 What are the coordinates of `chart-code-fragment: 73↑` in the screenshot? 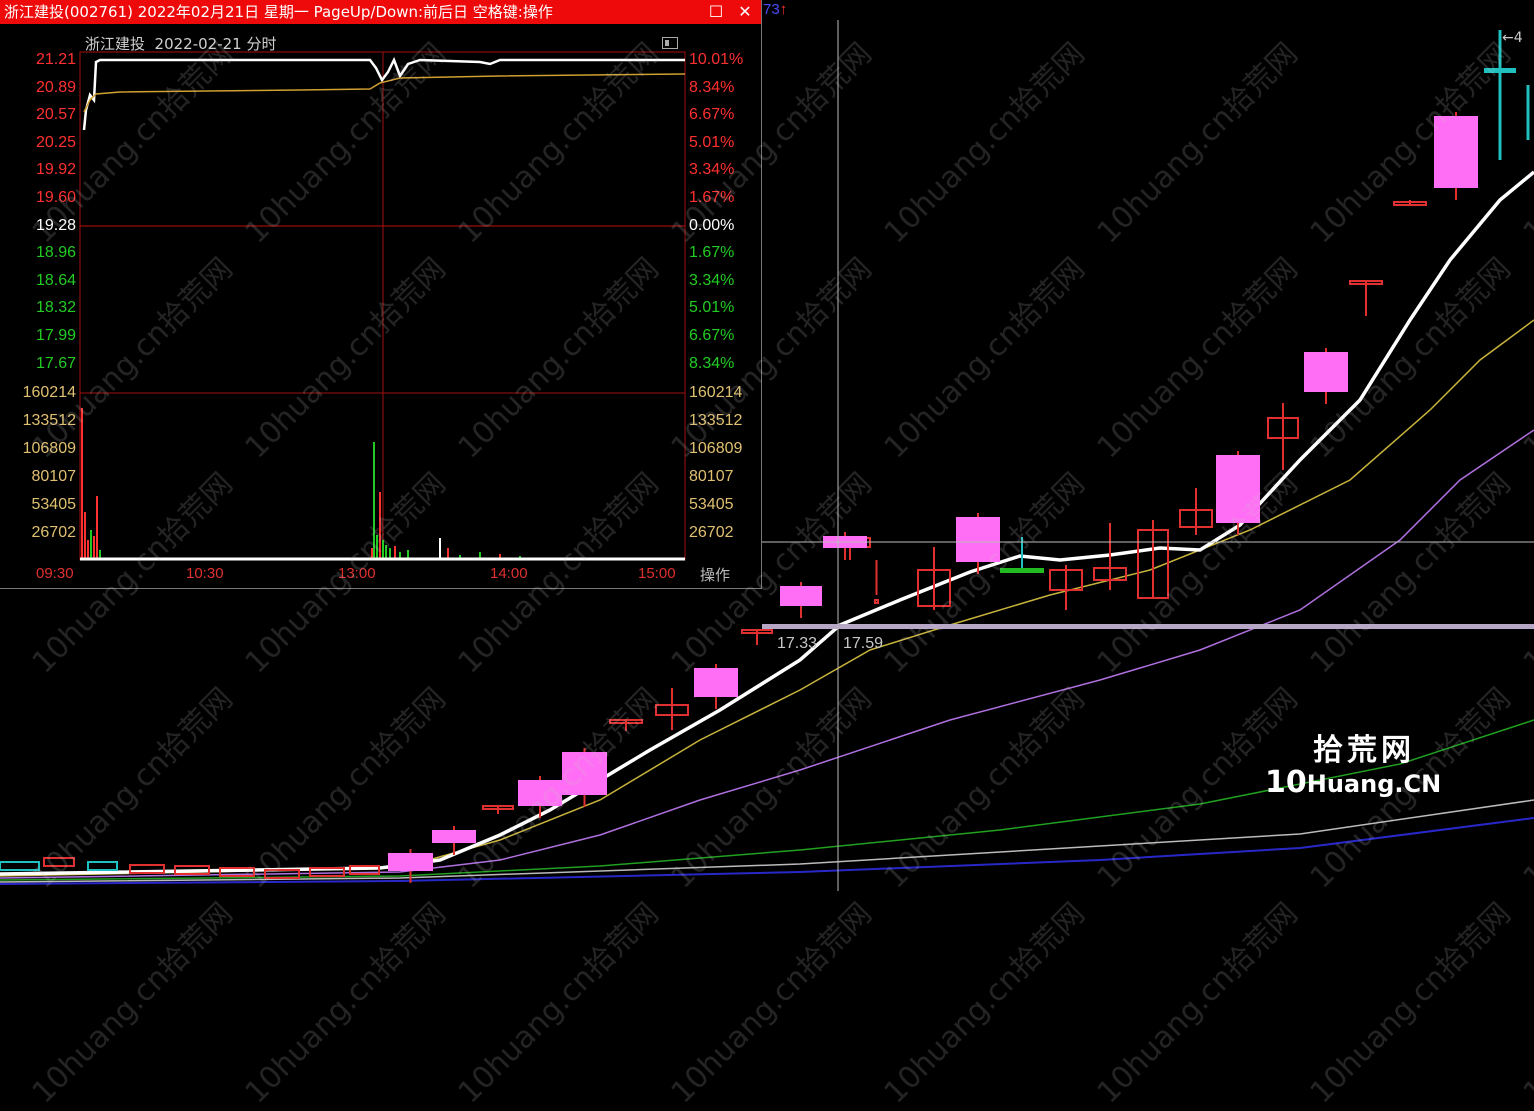 It's located at (775, 9).